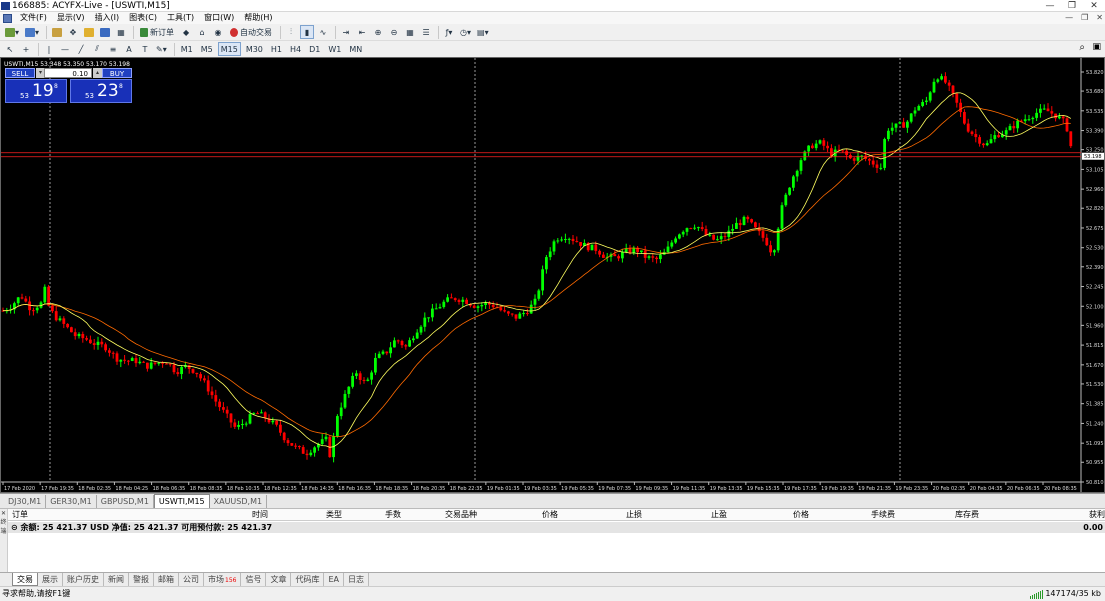 This screenshot has height=601, width=1105. What do you see at coordinates (83, 579) in the screenshot?
I see `tab-history: 账户历史` at bounding box center [83, 579].